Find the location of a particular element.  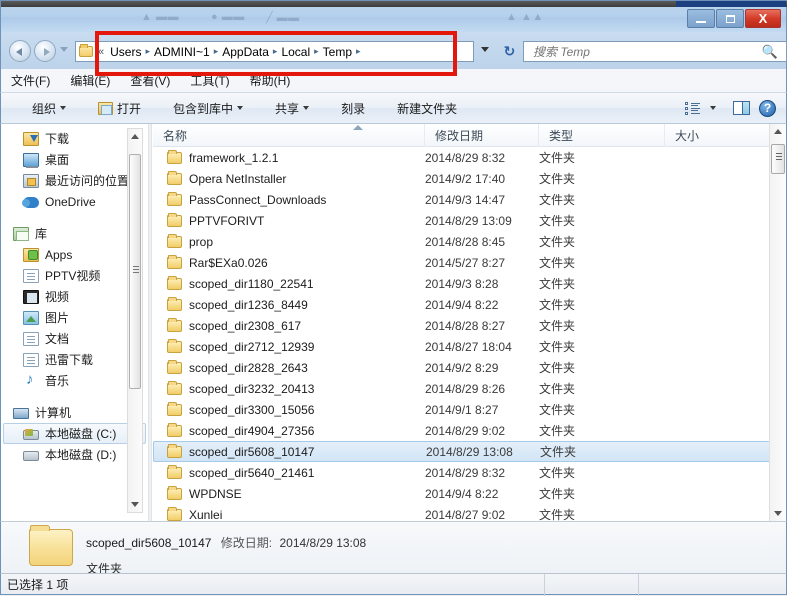

include-in-library-button: 包含到库中 is located at coordinates (208, 108).